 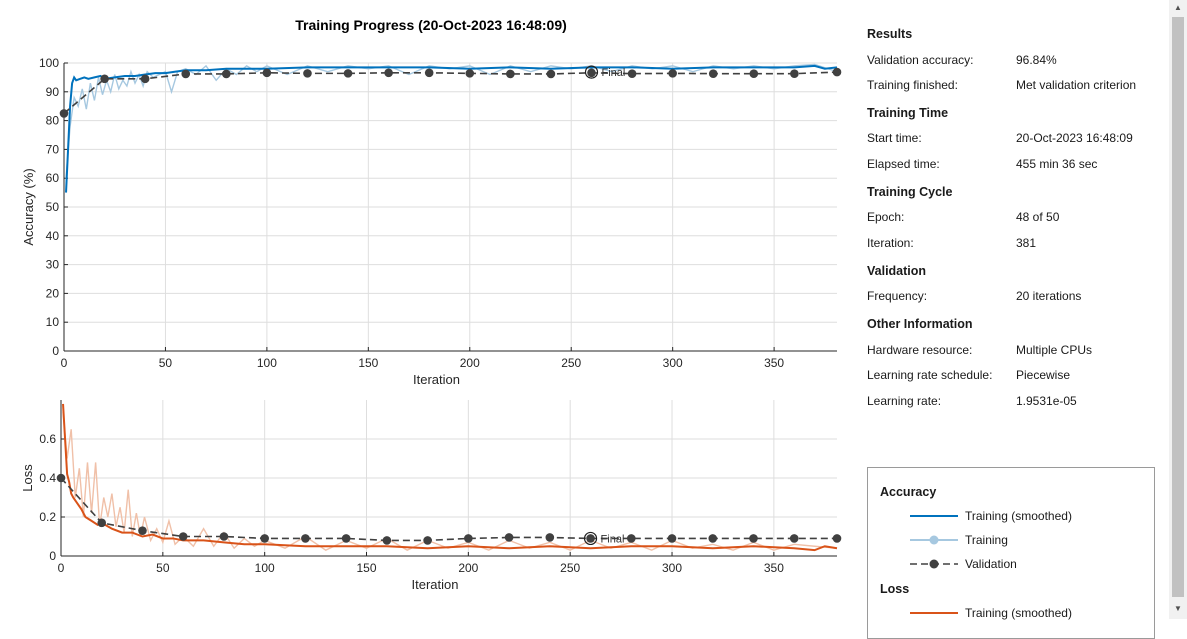 I want to click on other-information-heading: Other Information, so click(x=920, y=324).